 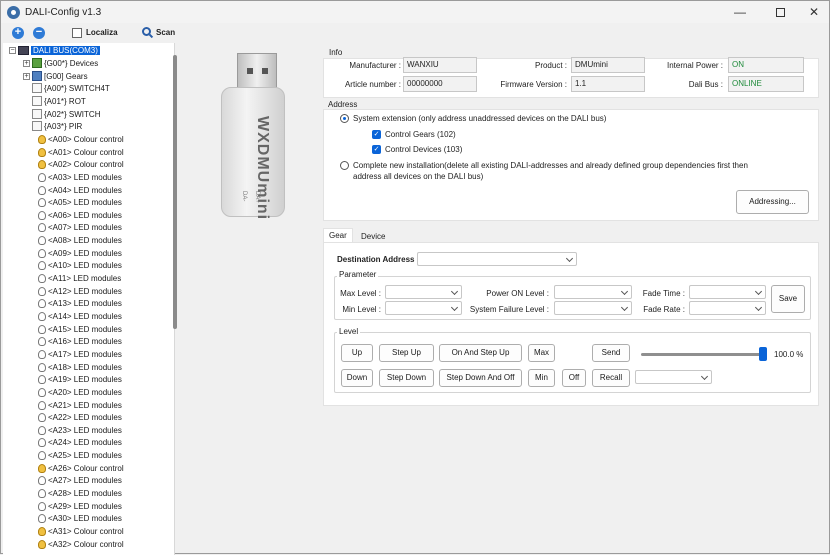 What do you see at coordinates (165, 32) in the screenshot?
I see `scan-button: Scan` at bounding box center [165, 32].